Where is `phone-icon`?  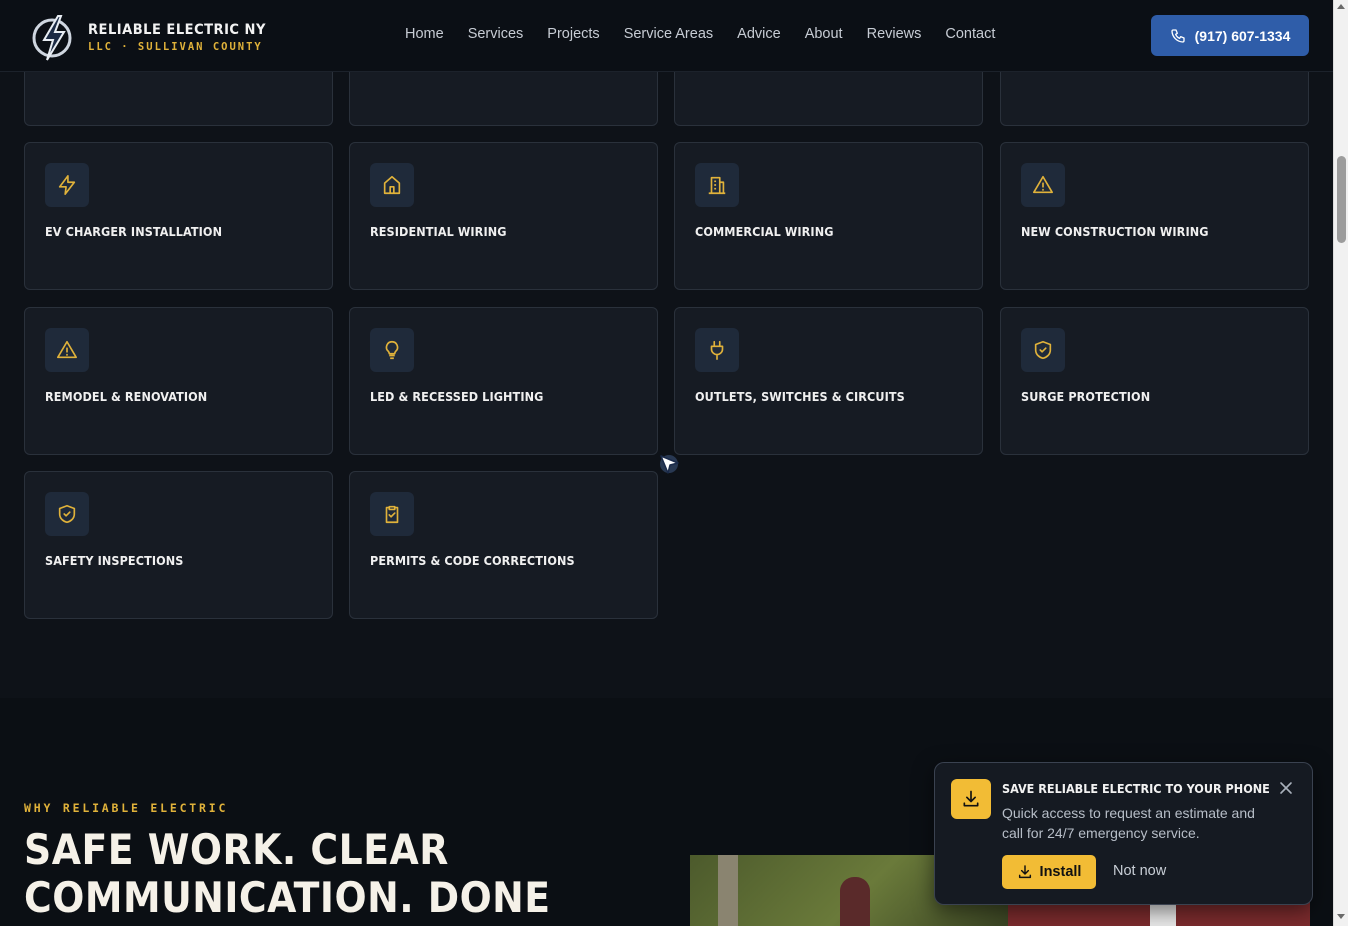
phone-icon is located at coordinates (1177, 35).